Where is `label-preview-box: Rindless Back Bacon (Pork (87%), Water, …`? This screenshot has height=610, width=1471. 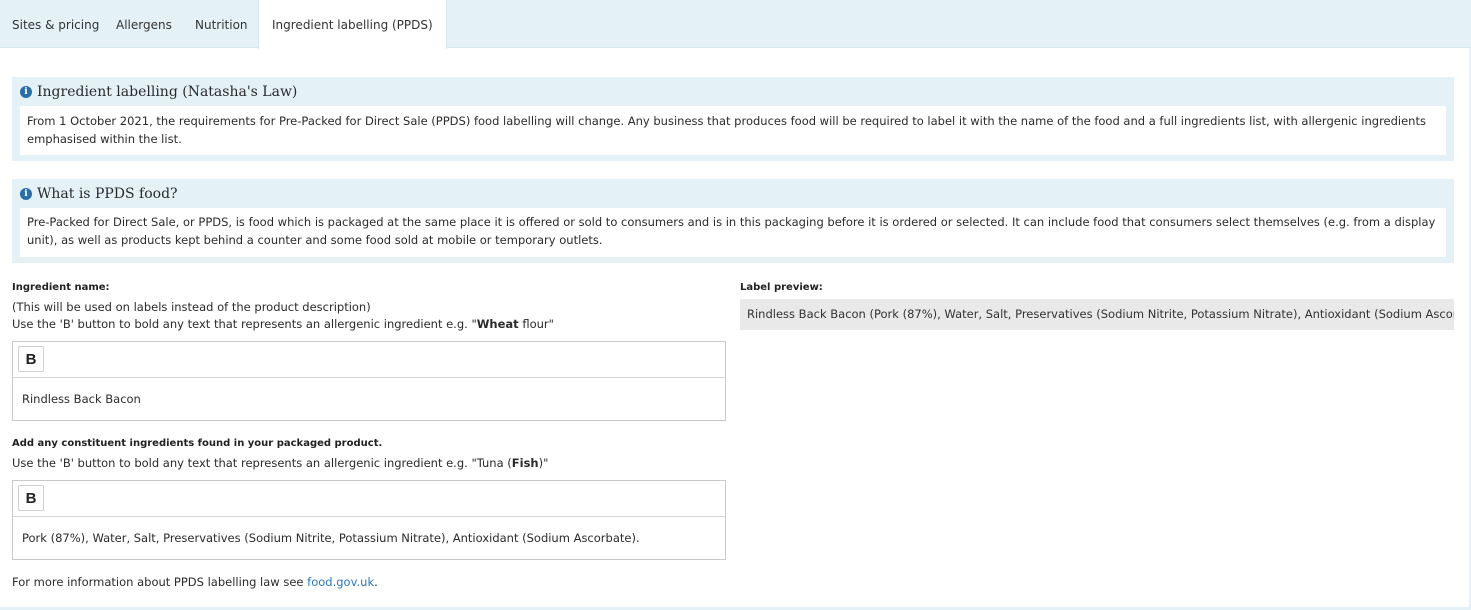 label-preview-box: Rindless Back Bacon (Pork (87%), Water, … is located at coordinates (1097, 314).